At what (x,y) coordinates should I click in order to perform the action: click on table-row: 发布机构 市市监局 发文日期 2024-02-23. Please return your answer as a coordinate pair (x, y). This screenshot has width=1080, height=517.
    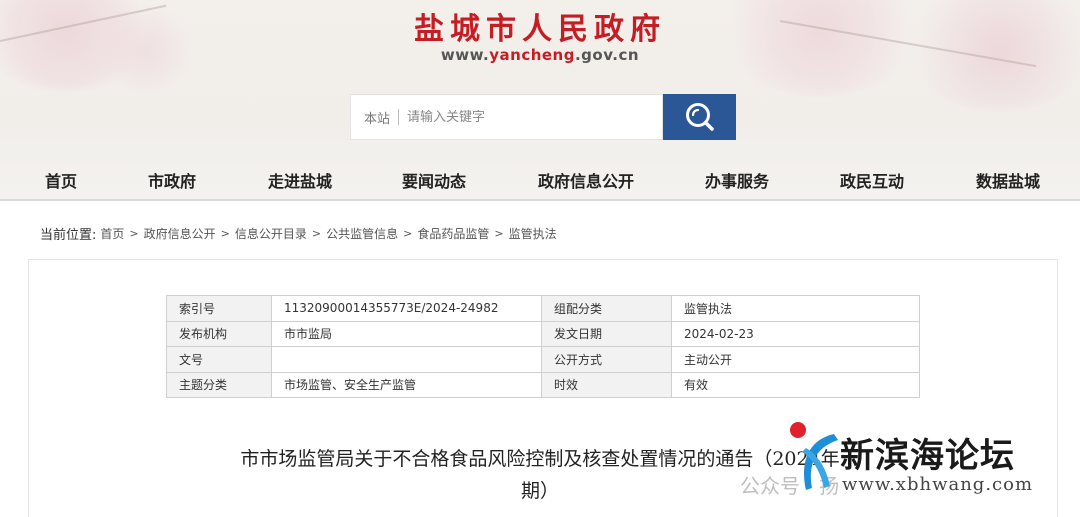
    Looking at the image, I should click on (543, 333).